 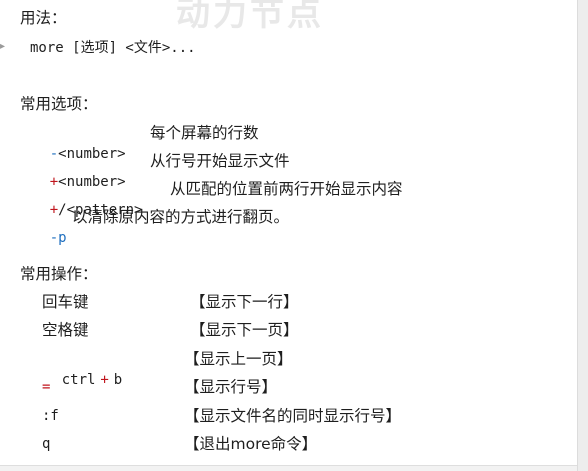 What do you see at coordinates (251, 444) in the screenshot?
I see `operation-desc: 【退出more命令】` at bounding box center [251, 444].